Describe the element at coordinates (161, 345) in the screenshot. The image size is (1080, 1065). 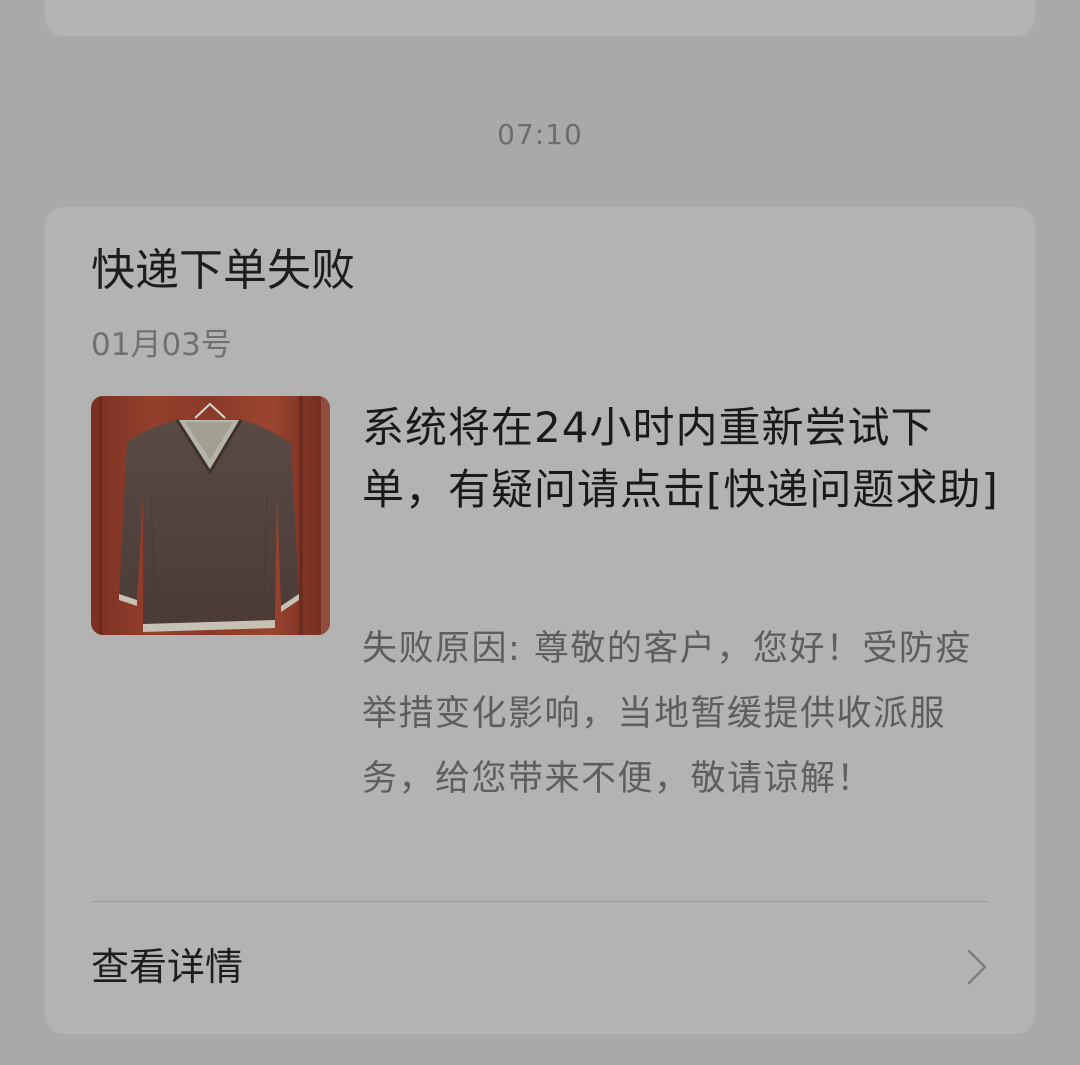
I see `notification-date: 01月03号` at that location.